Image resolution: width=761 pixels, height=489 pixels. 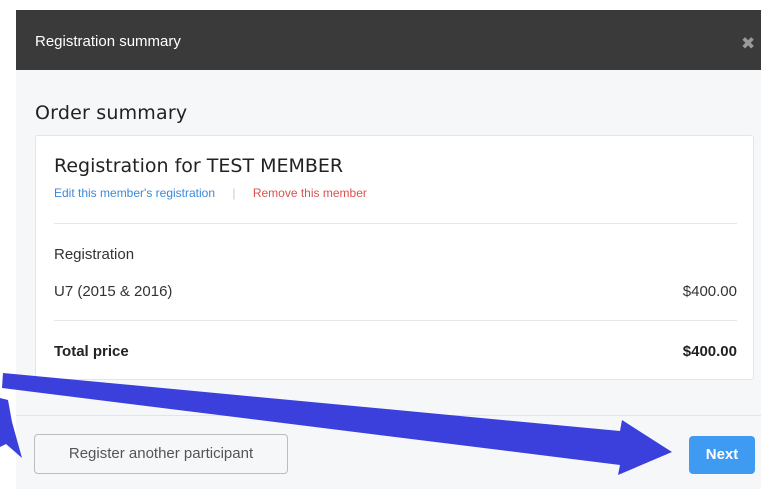 What do you see at coordinates (111, 113) in the screenshot?
I see `order-summary-heading: Order summary` at bounding box center [111, 113].